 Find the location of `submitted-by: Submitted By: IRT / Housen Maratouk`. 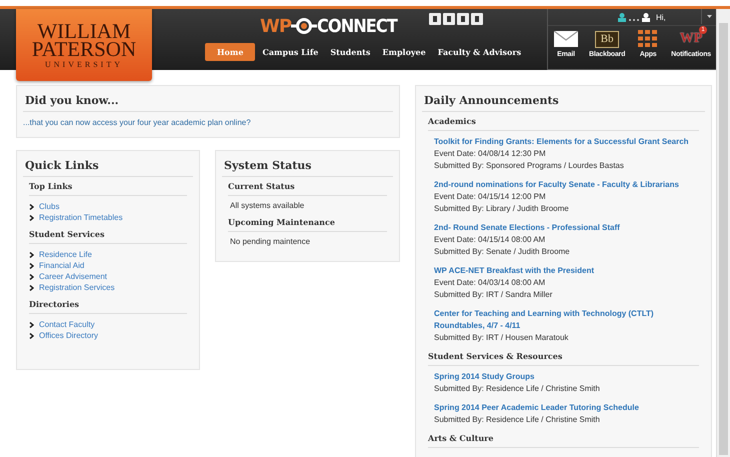

submitted-by: Submitted By: IRT / Housen Maratouk is located at coordinates (502, 338).